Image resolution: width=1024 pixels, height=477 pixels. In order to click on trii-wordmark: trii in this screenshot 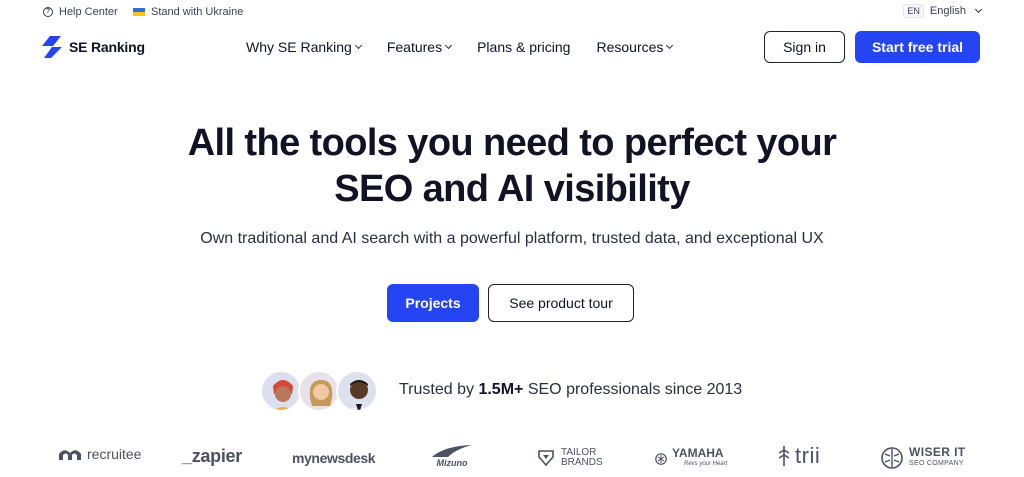, I will do `click(808, 455)`.